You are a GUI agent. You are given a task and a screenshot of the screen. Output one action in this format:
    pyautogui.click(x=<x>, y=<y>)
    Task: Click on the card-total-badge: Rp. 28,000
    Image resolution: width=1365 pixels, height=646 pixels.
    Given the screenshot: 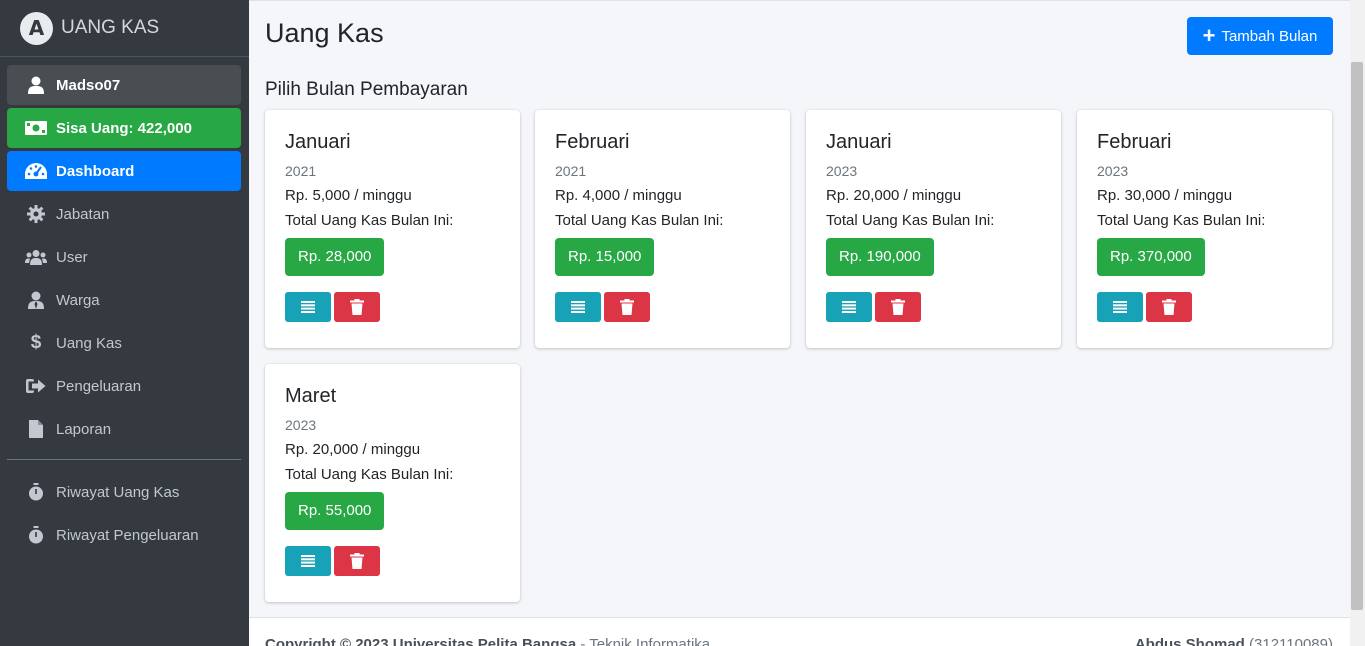 What is the action you would take?
    pyautogui.click(x=335, y=257)
    